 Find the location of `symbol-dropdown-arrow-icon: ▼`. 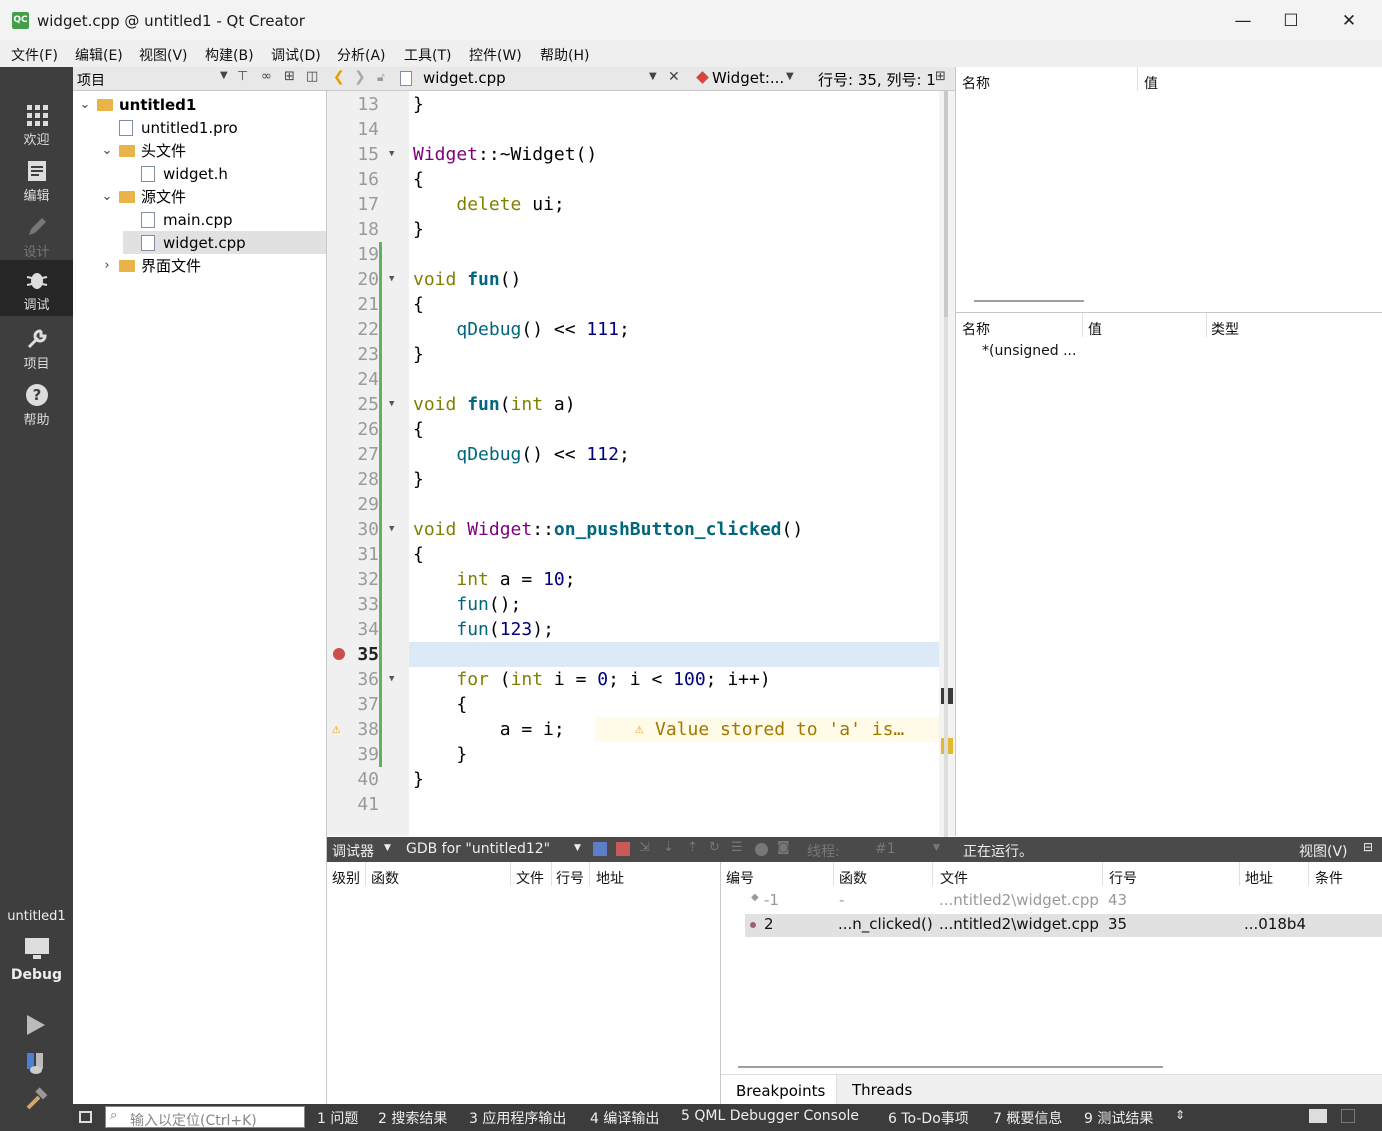

symbol-dropdown-arrow-icon: ▼ is located at coordinates (790, 76).